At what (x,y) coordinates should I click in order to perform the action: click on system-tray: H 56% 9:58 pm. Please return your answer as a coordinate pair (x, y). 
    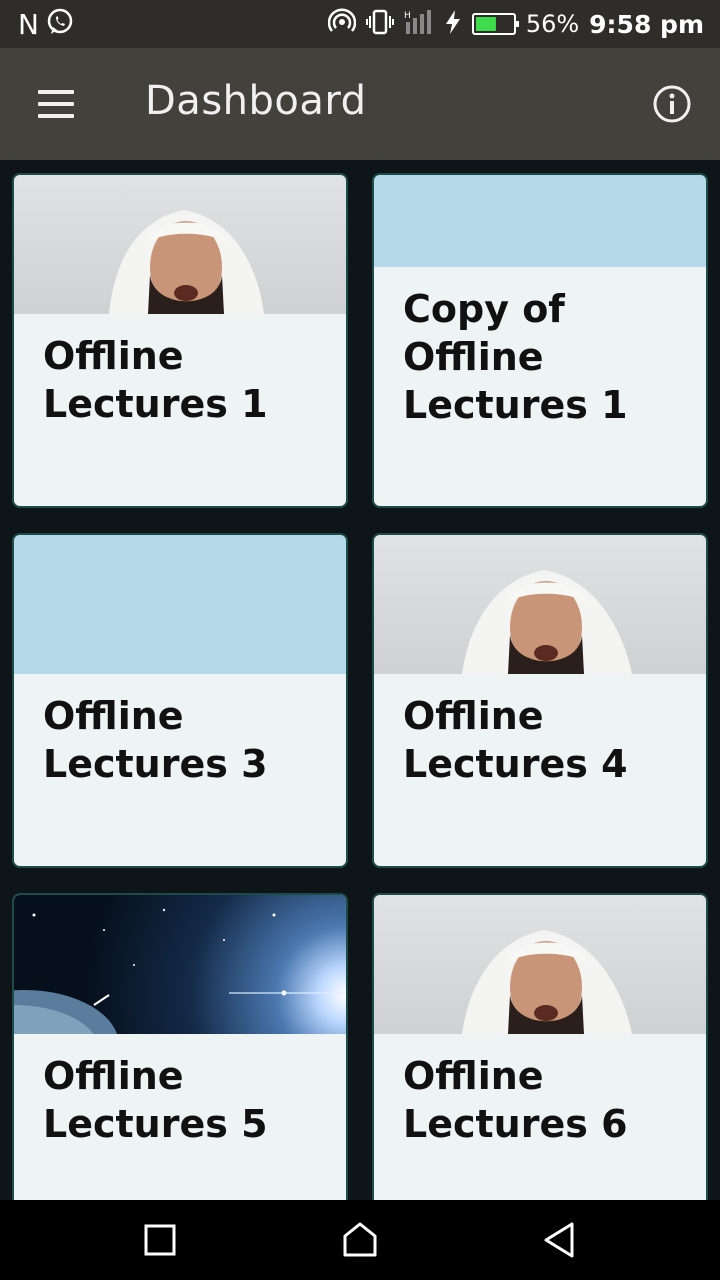
    Looking at the image, I should click on (515, 24).